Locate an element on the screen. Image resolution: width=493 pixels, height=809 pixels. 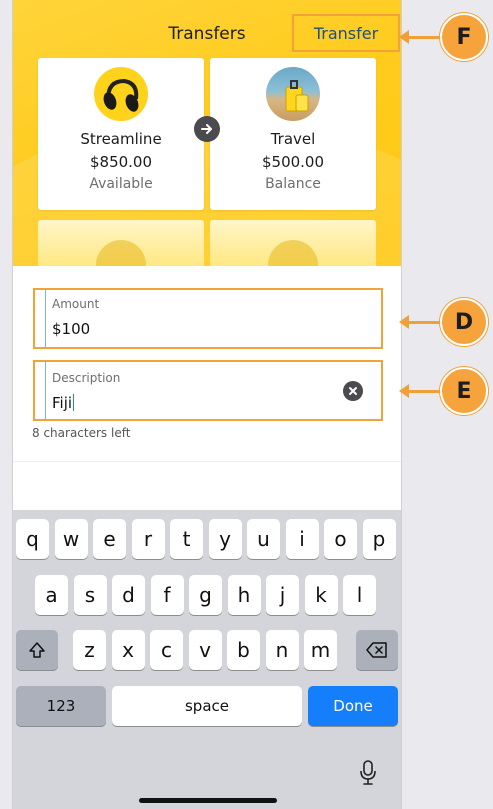
key-v: v is located at coordinates (205, 650).